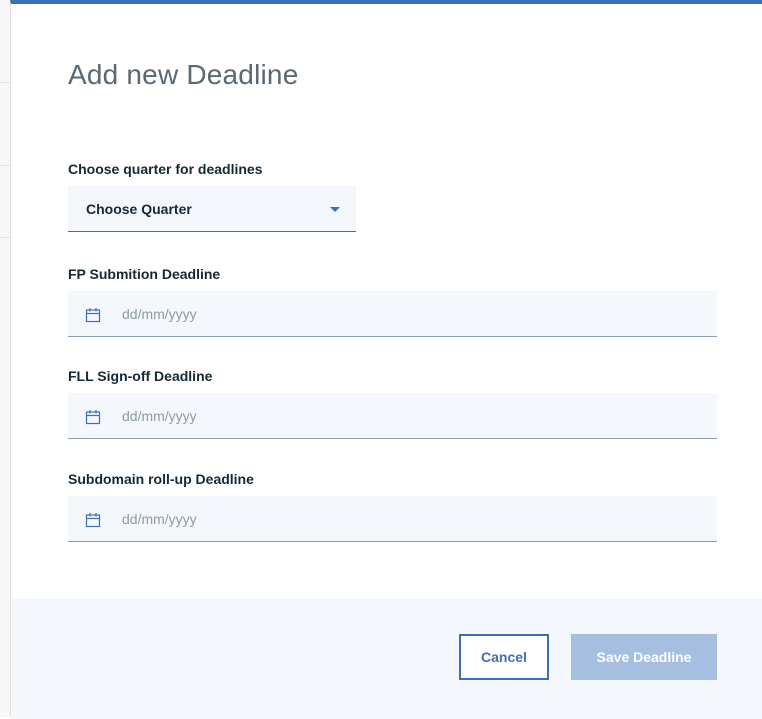 The image size is (762, 719). Describe the element at coordinates (140, 376) in the screenshot. I see `fll-signoff-label: FLL Sign-off Deadline` at that location.